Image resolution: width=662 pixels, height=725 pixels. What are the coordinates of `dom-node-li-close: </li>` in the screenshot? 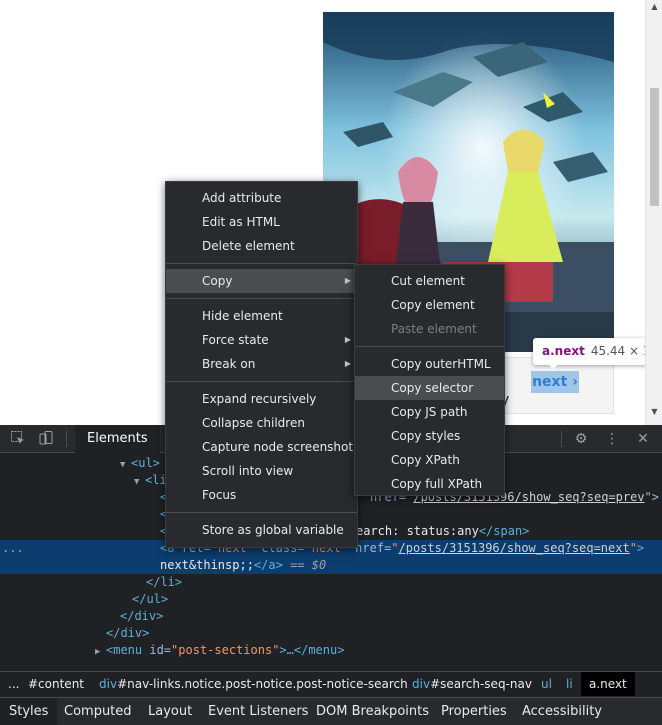 It's located at (404, 582).